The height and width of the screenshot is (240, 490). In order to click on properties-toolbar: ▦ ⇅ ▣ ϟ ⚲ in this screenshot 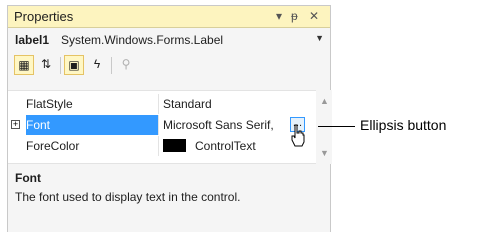, I will do `click(169, 66)`.